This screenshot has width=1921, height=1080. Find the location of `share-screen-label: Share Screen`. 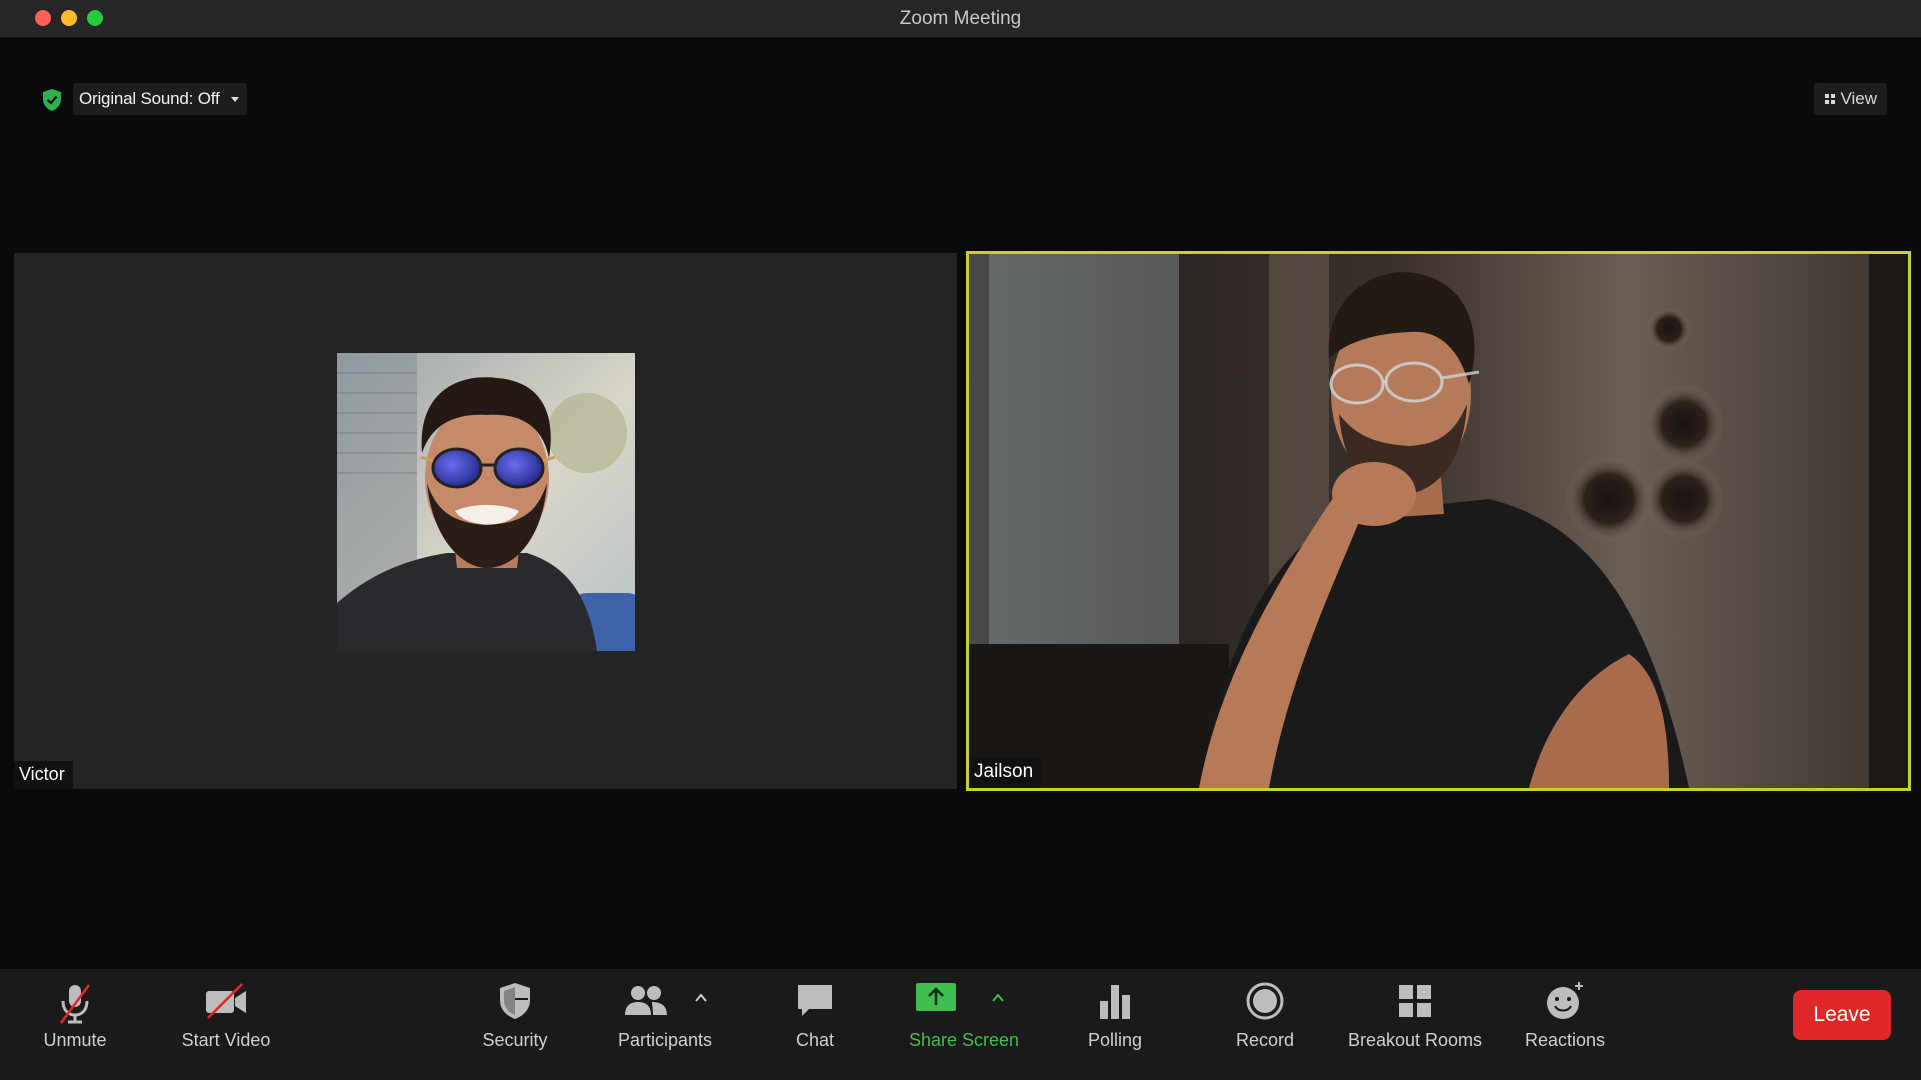

share-screen-label: Share Screen is located at coordinates (964, 1040).